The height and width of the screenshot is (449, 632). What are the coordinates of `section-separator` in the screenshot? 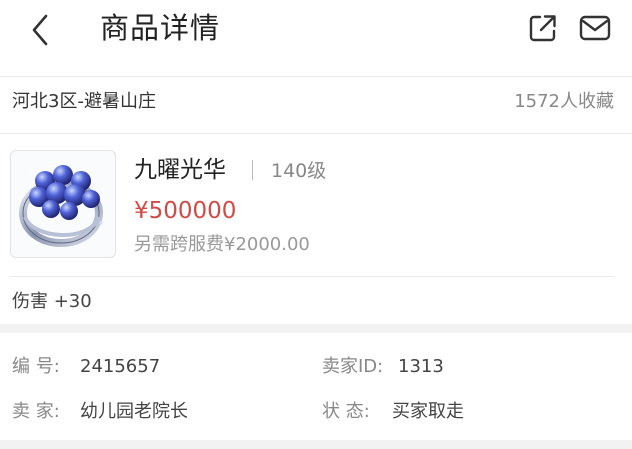 It's located at (316, 328).